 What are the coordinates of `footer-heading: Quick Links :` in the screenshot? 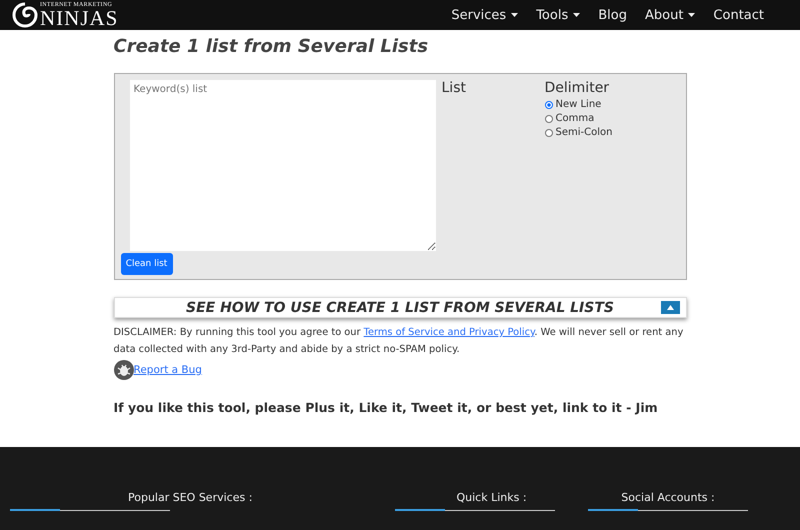 It's located at (491, 497).